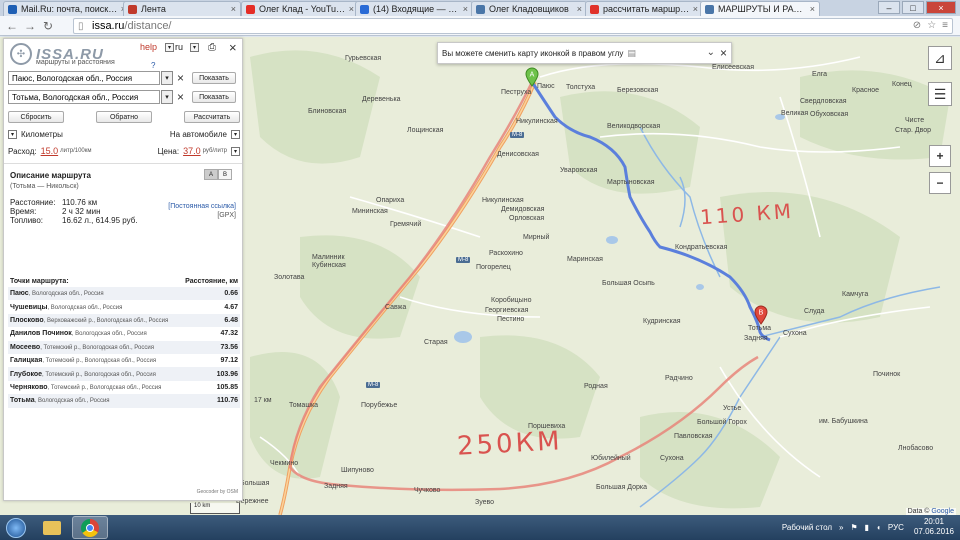 The height and width of the screenshot is (540, 960). What do you see at coordinates (211, 174) in the screenshot?
I see `tab-a: A` at bounding box center [211, 174].